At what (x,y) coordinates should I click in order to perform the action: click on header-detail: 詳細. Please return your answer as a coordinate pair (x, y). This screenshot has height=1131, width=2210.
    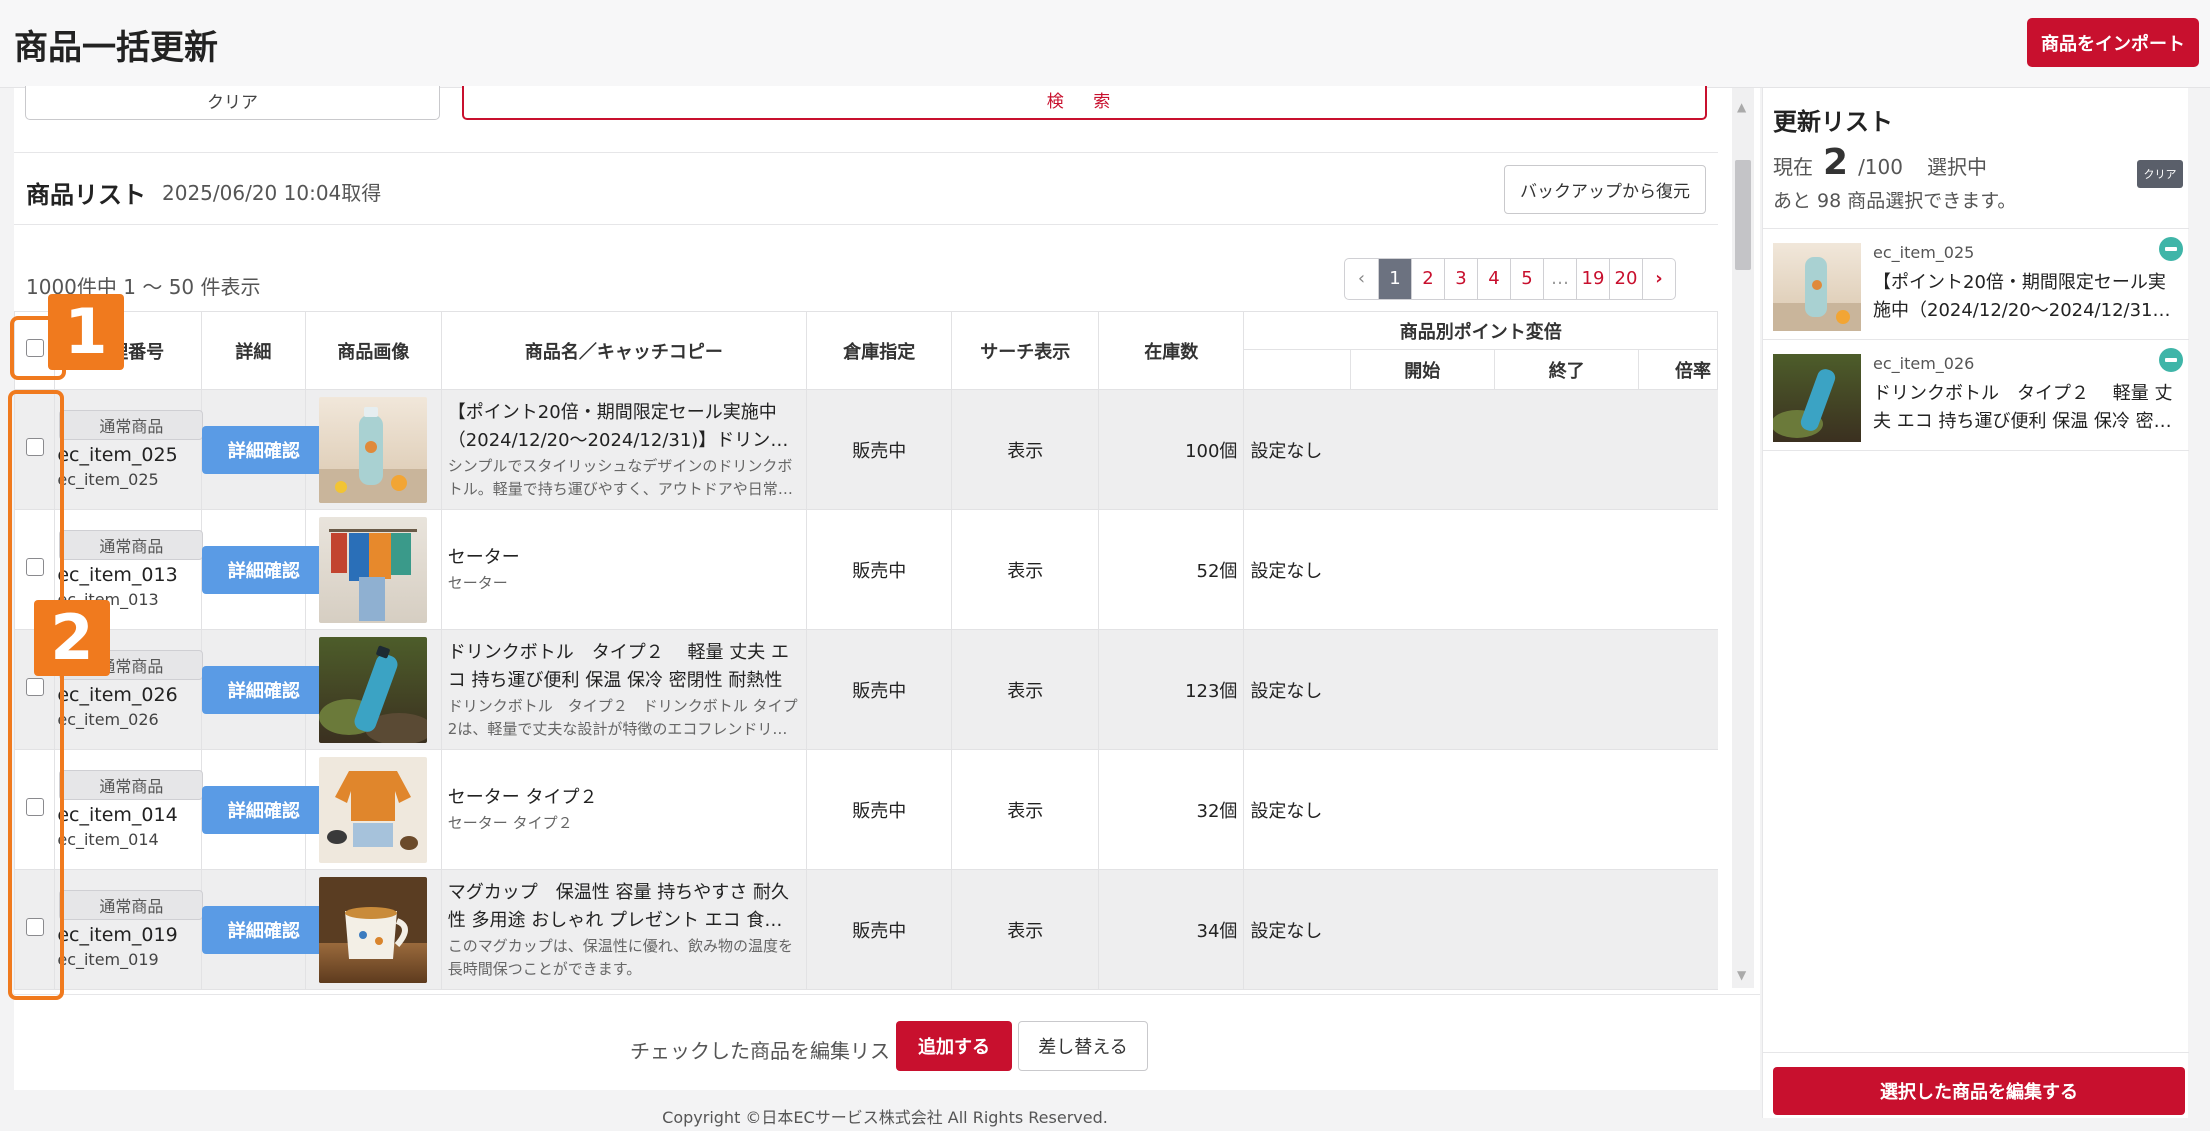
    Looking at the image, I should click on (253, 350).